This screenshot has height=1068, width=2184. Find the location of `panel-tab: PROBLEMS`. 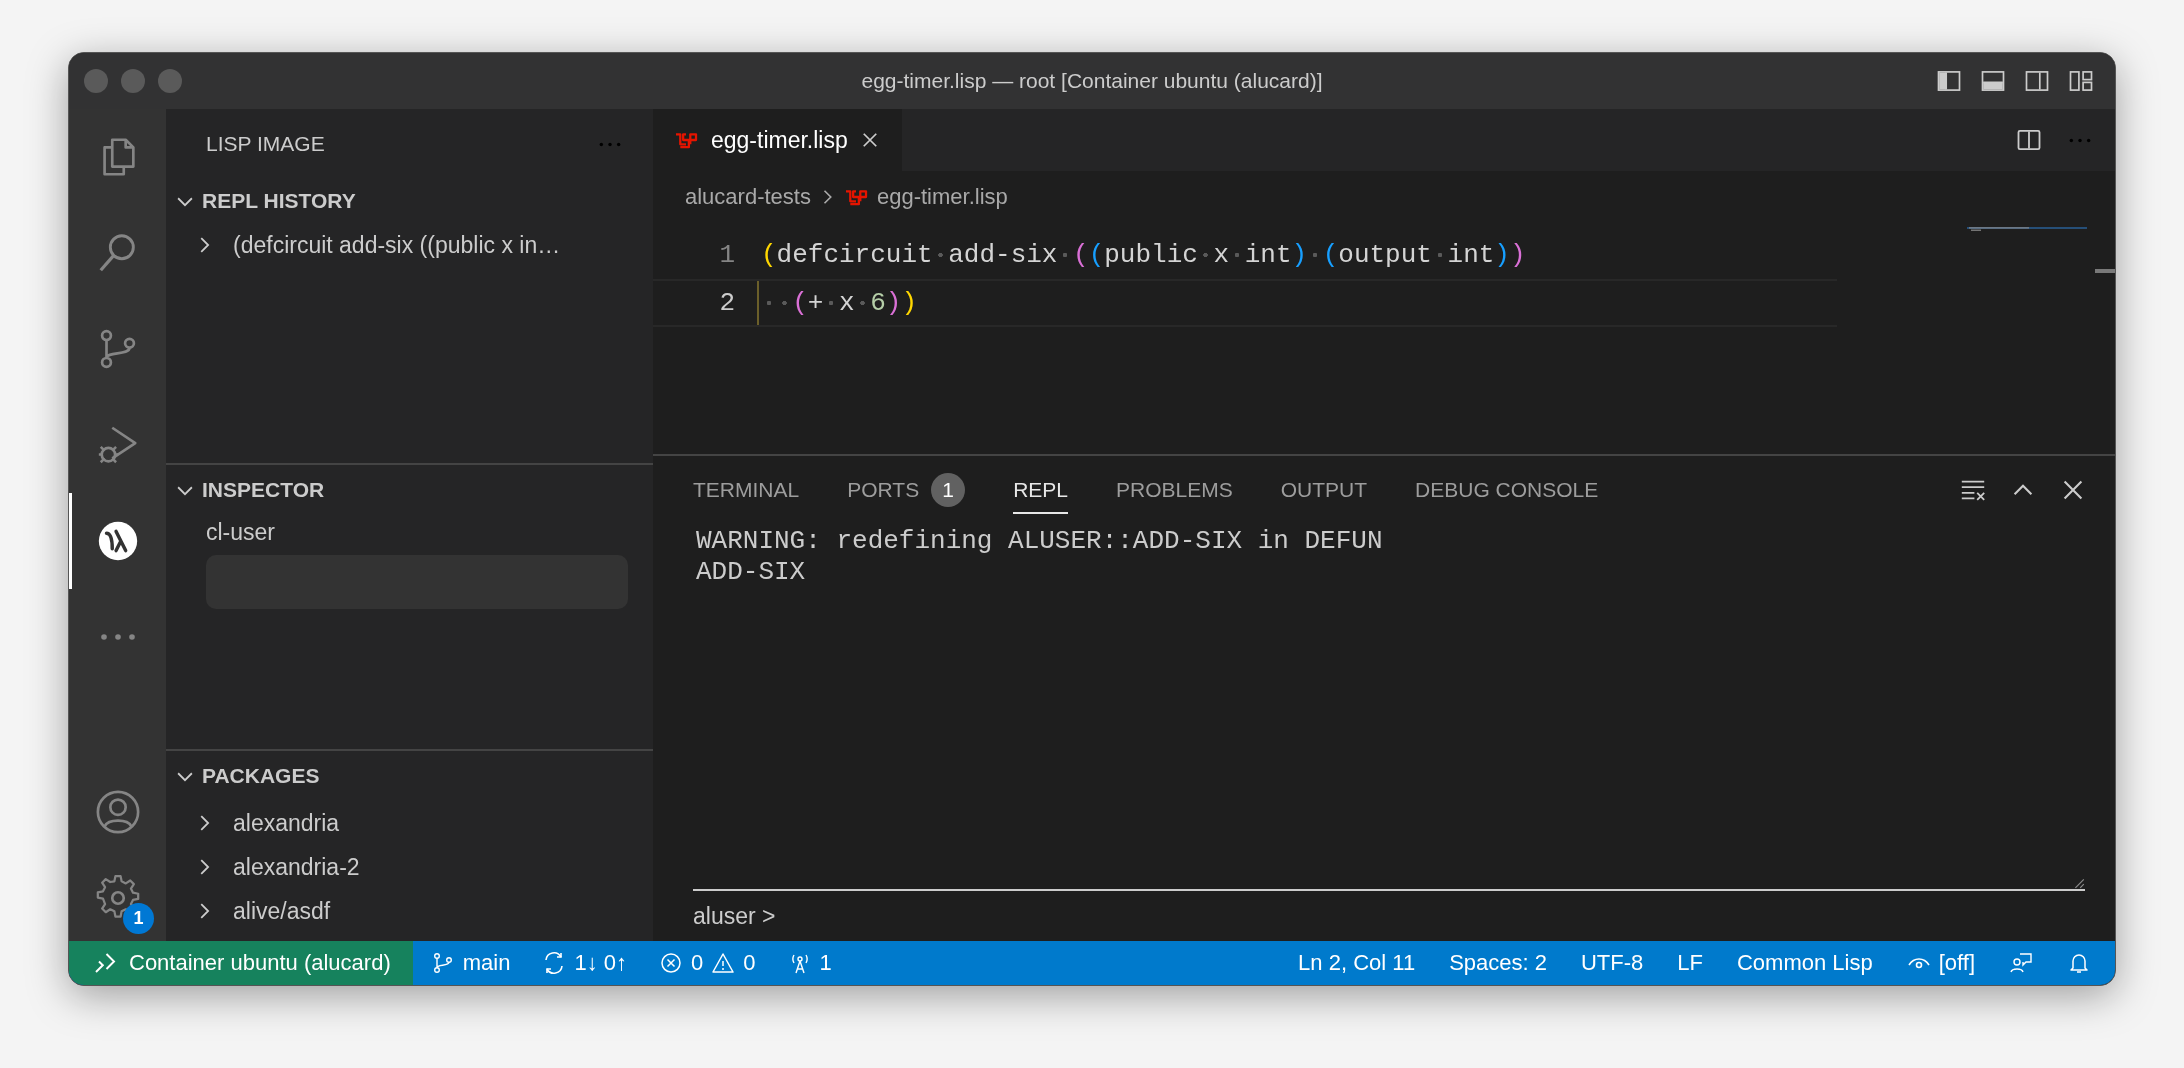

panel-tab: PROBLEMS is located at coordinates (1174, 491).